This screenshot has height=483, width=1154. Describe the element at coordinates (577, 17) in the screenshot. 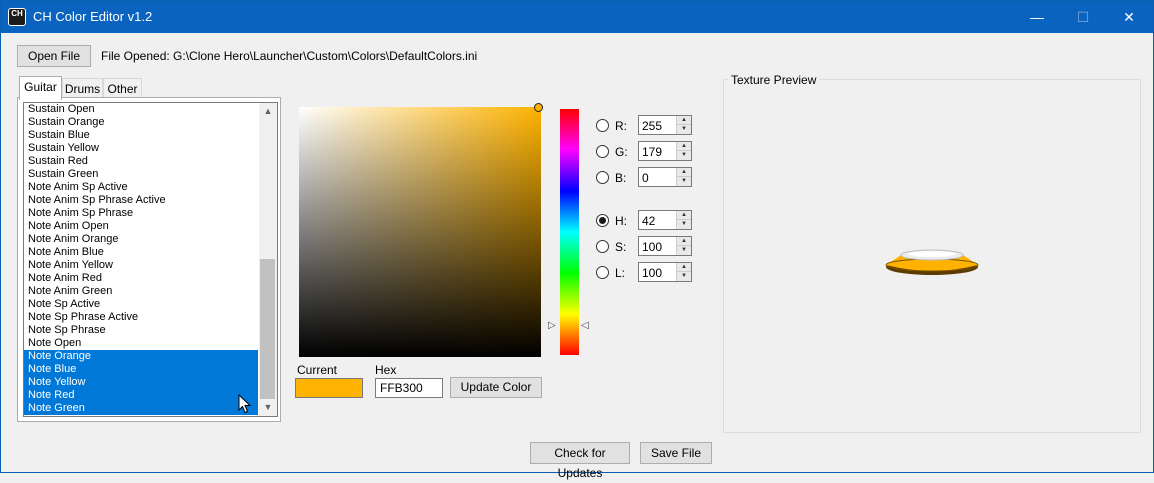

I see `title-bar: CH CH Color Editor v1.2 — ☐ ✕` at that location.